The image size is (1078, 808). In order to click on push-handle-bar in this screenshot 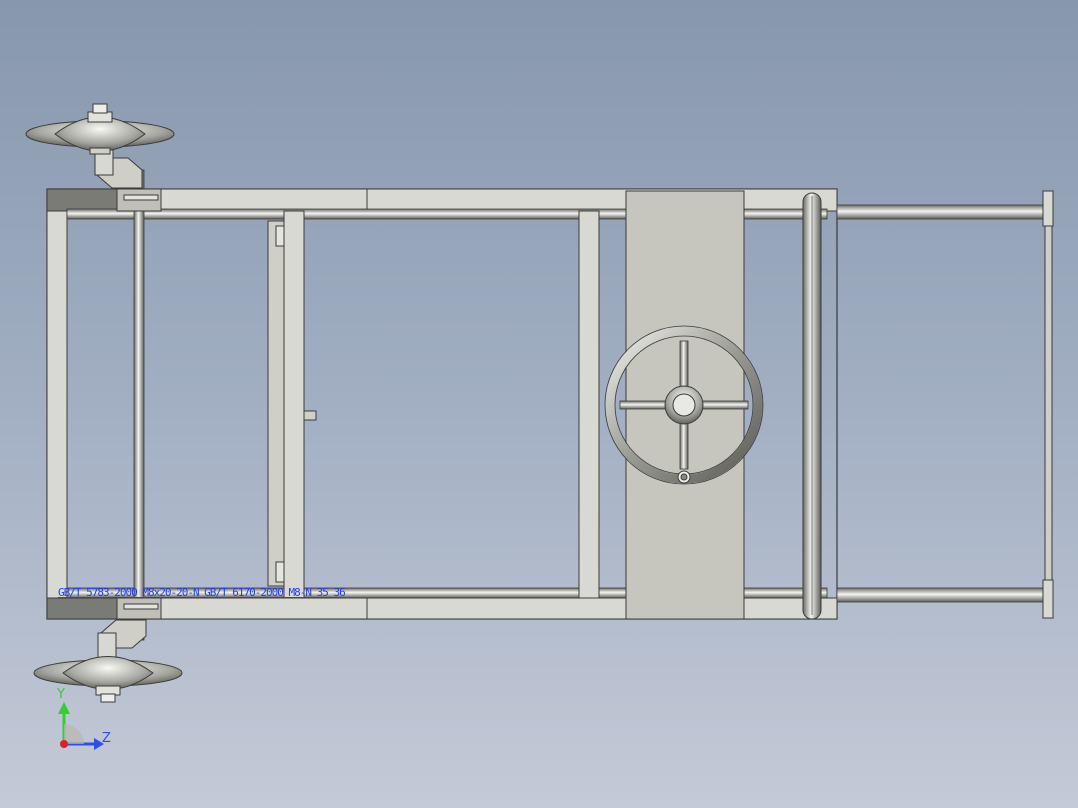, I will do `click(812, 406)`.